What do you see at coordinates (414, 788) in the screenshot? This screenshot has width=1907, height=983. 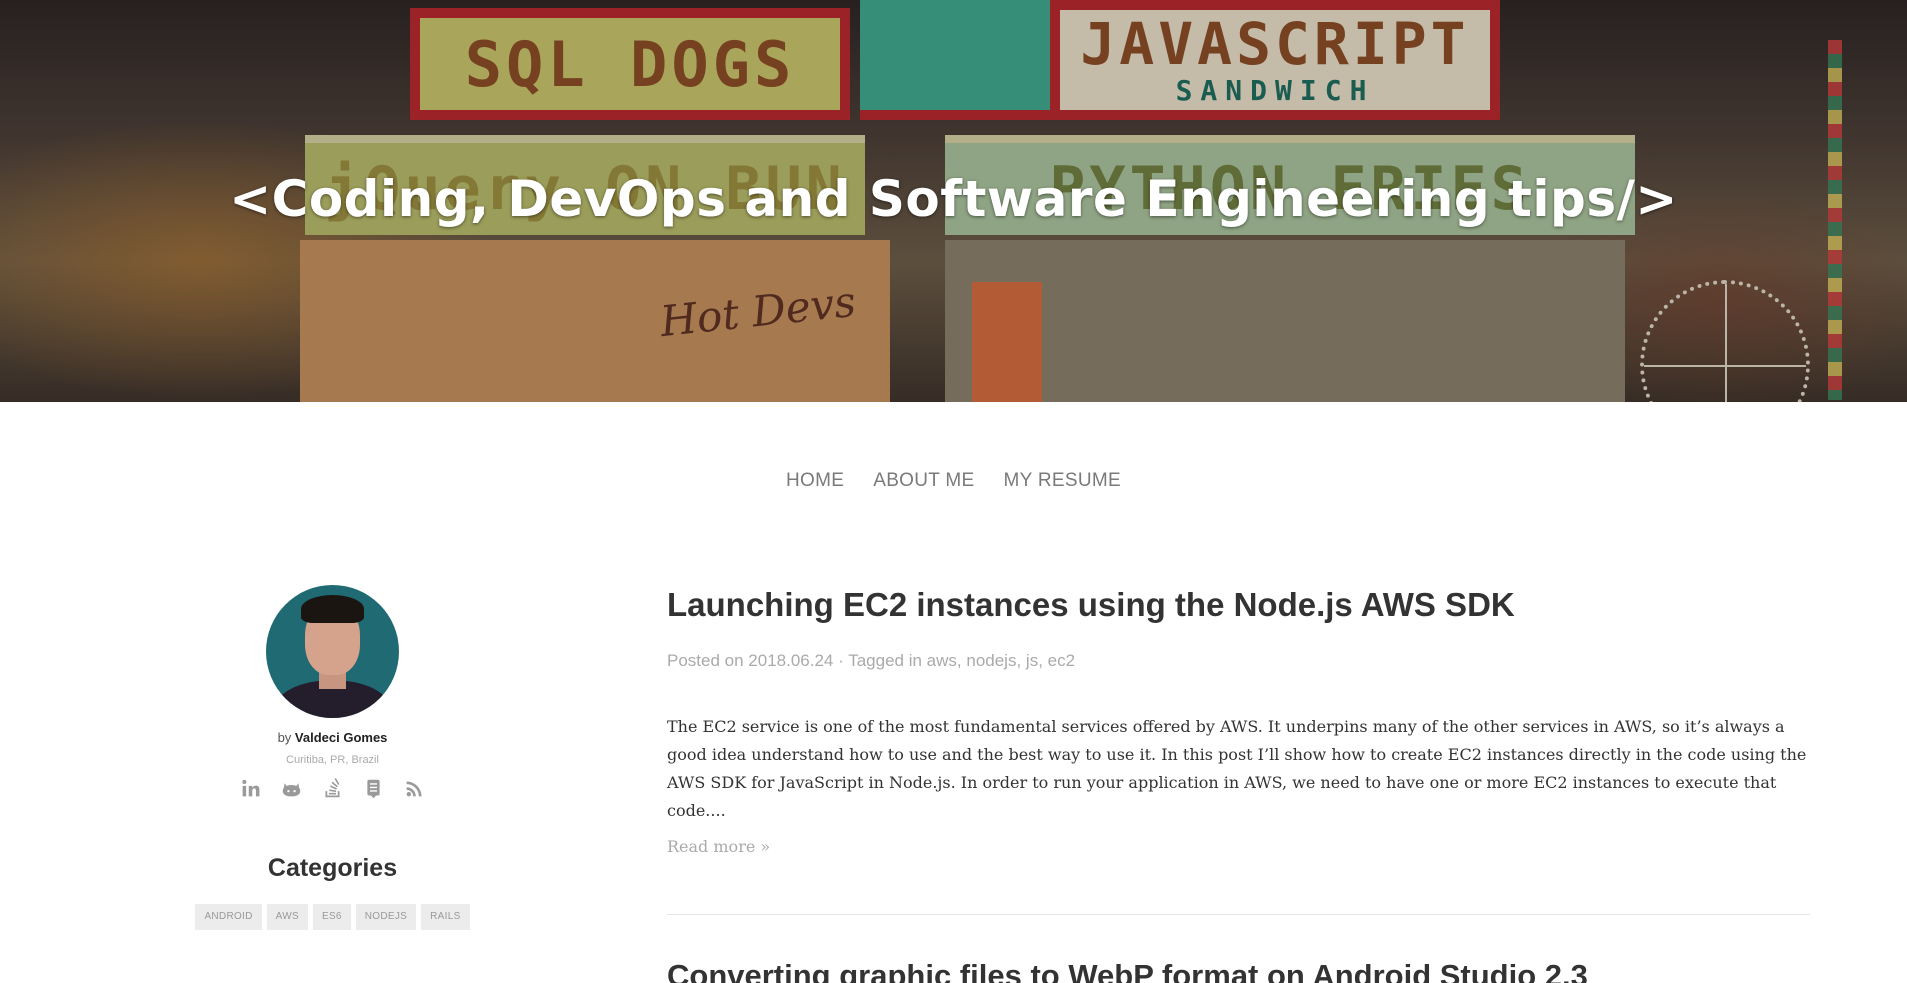 I see `rss-icon` at bounding box center [414, 788].